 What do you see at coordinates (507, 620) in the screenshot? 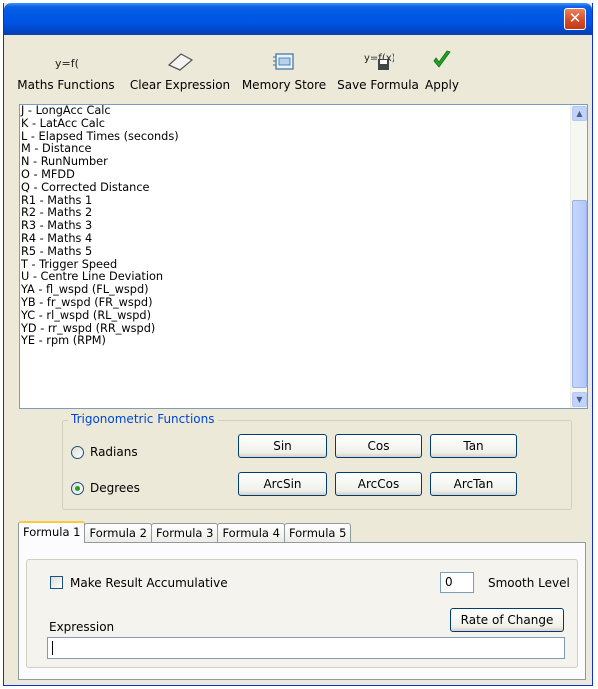
I see `rate-of-change-button: Rate of Change` at bounding box center [507, 620].